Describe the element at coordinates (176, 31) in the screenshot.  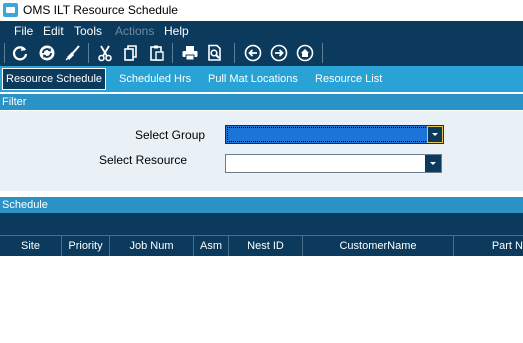
I see `menu-help: Help` at that location.